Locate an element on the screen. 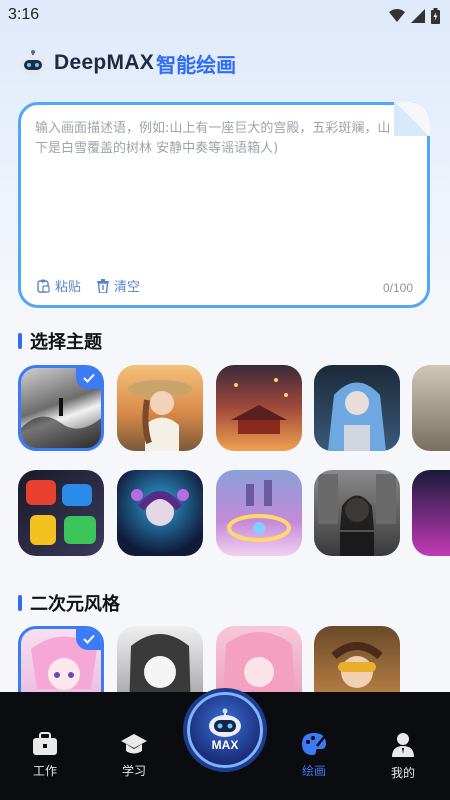 The image size is (450, 800). palette-icon is located at coordinates (314, 744).